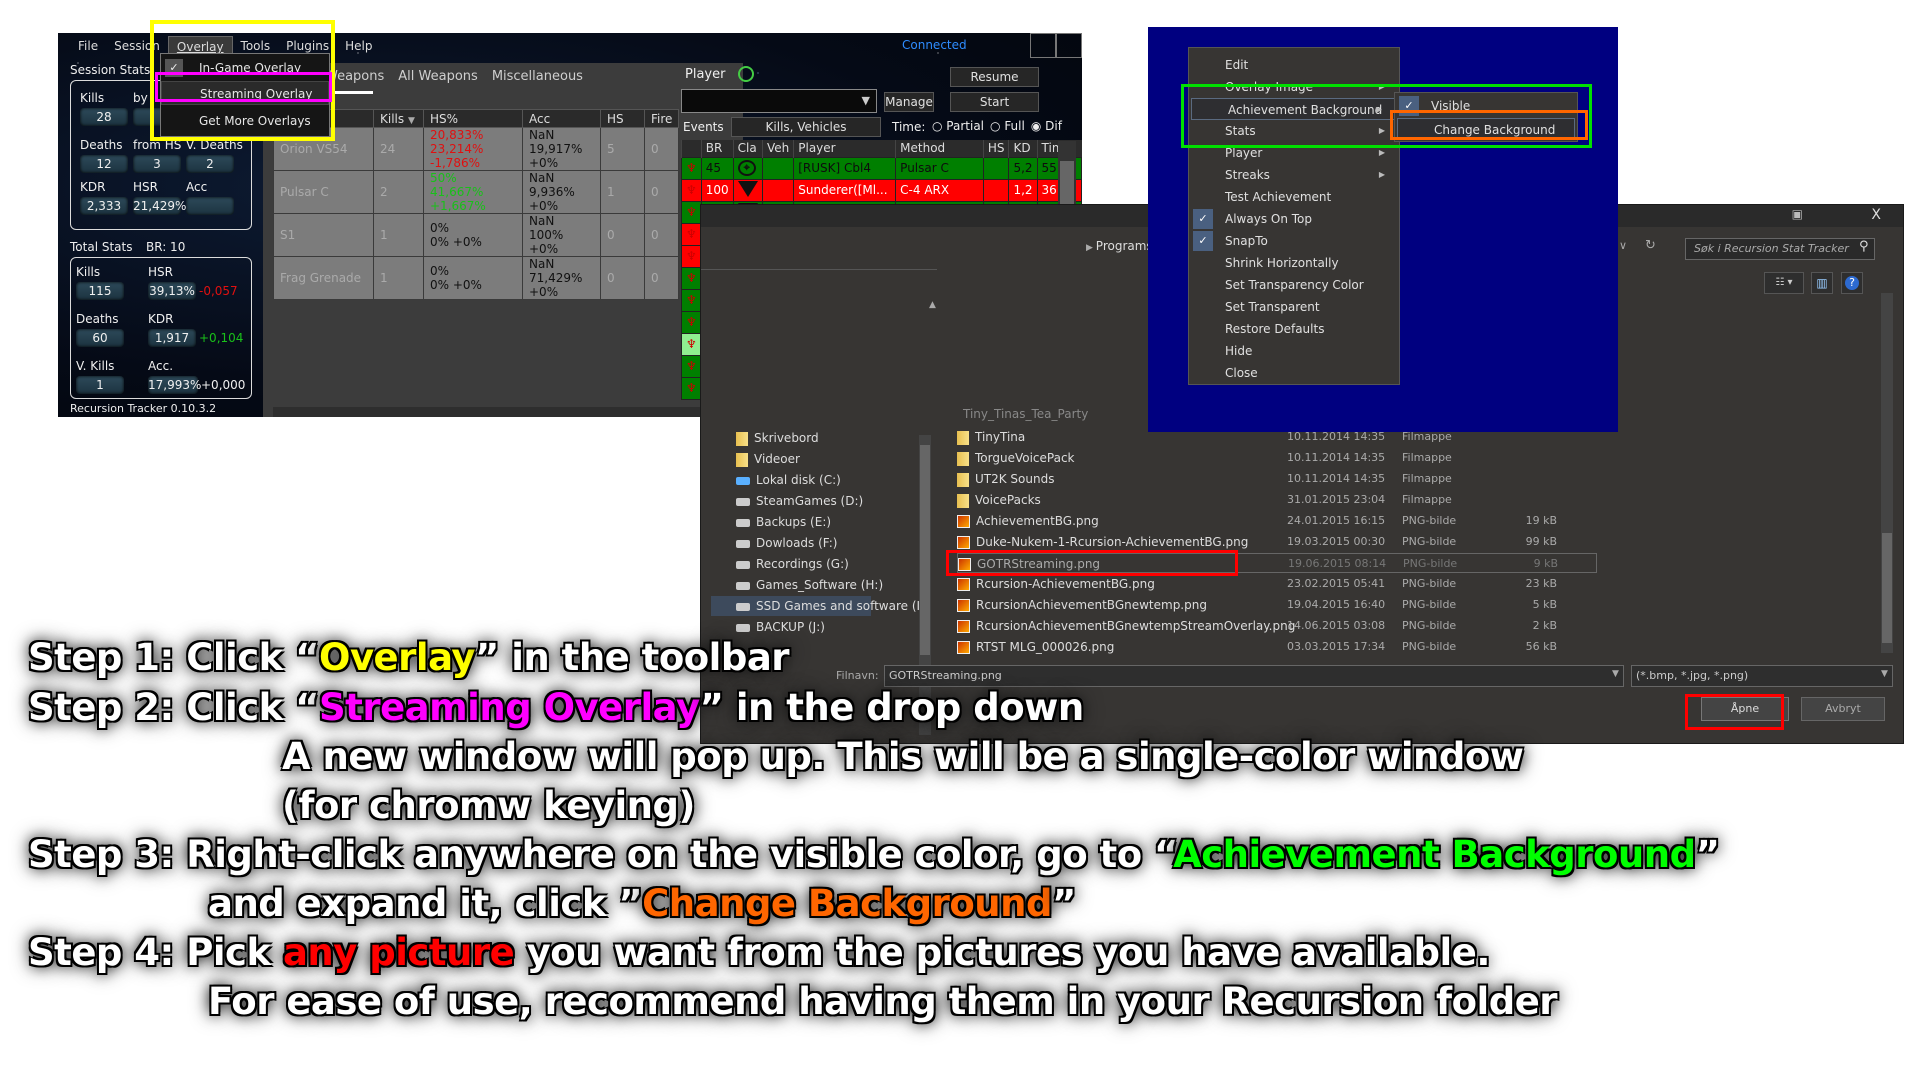 This screenshot has width=1920, height=1080. I want to click on manage-button: Manage, so click(909, 102).